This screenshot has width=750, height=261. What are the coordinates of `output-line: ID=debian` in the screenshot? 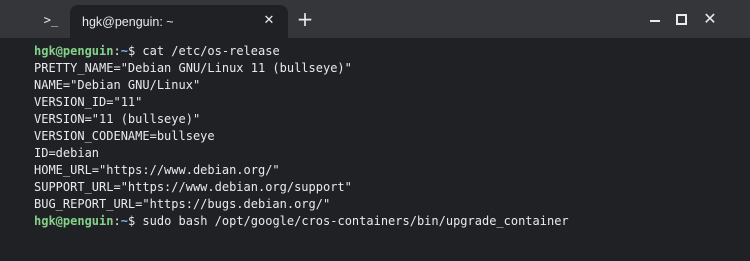 It's located at (67, 153).